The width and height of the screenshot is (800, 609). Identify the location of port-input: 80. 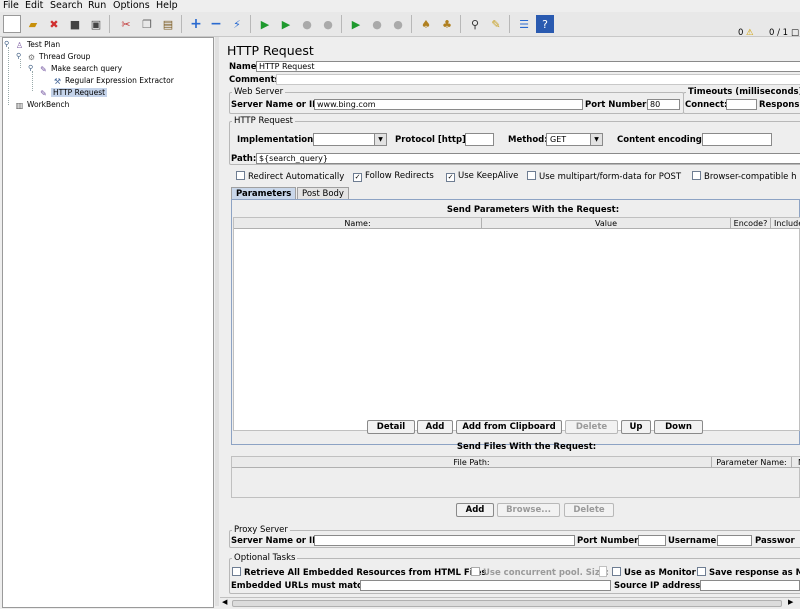
(663, 104).